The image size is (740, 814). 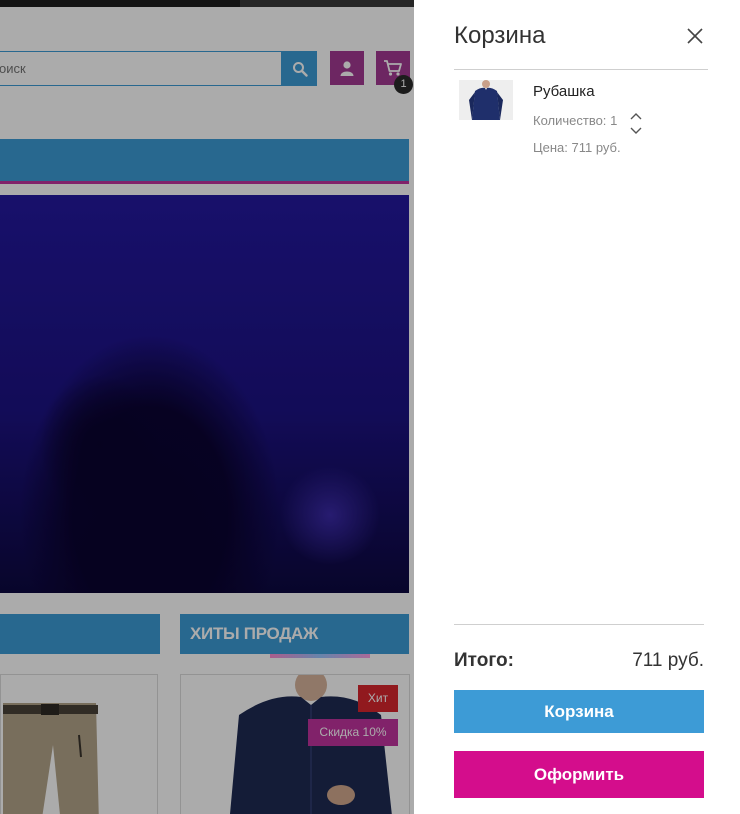 What do you see at coordinates (393, 68) in the screenshot?
I see `cart-icon` at bounding box center [393, 68].